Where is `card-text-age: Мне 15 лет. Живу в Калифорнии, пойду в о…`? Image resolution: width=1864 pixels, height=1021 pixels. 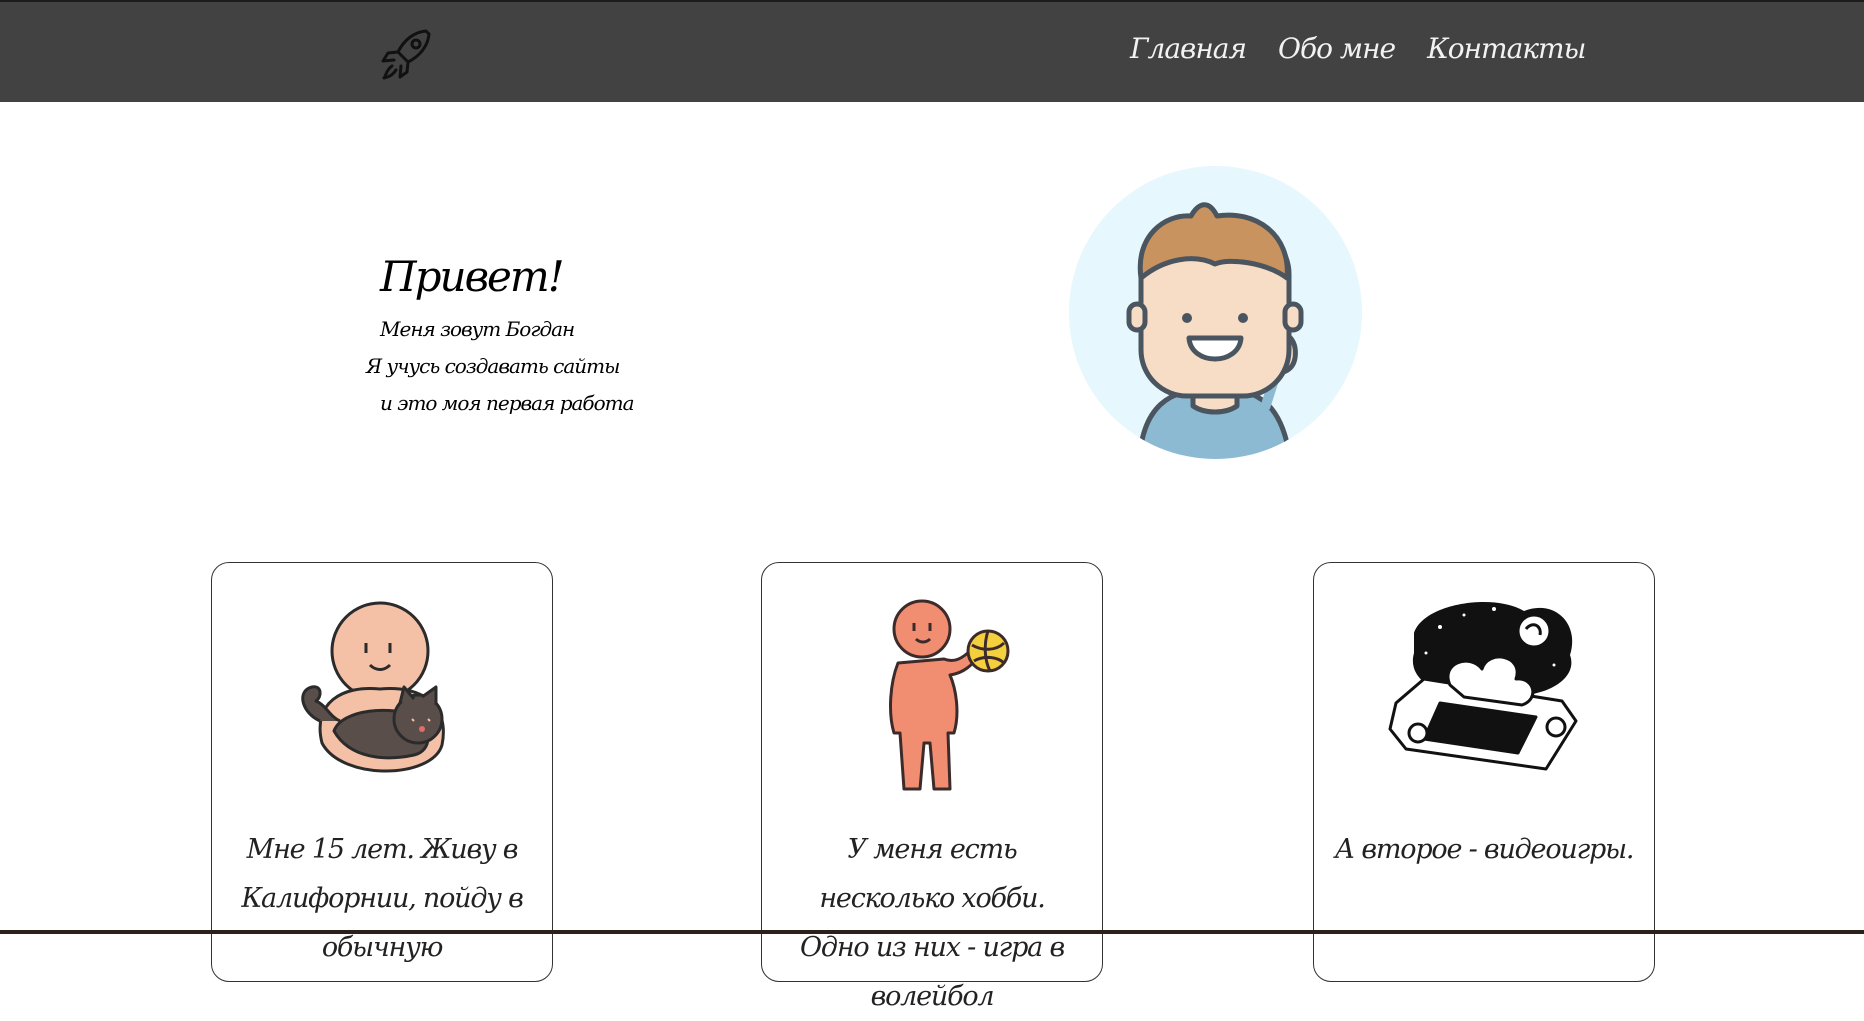 card-text-age: Мне 15 лет. Живу в Калифорнии, пойду в о… is located at coordinates (382, 898).